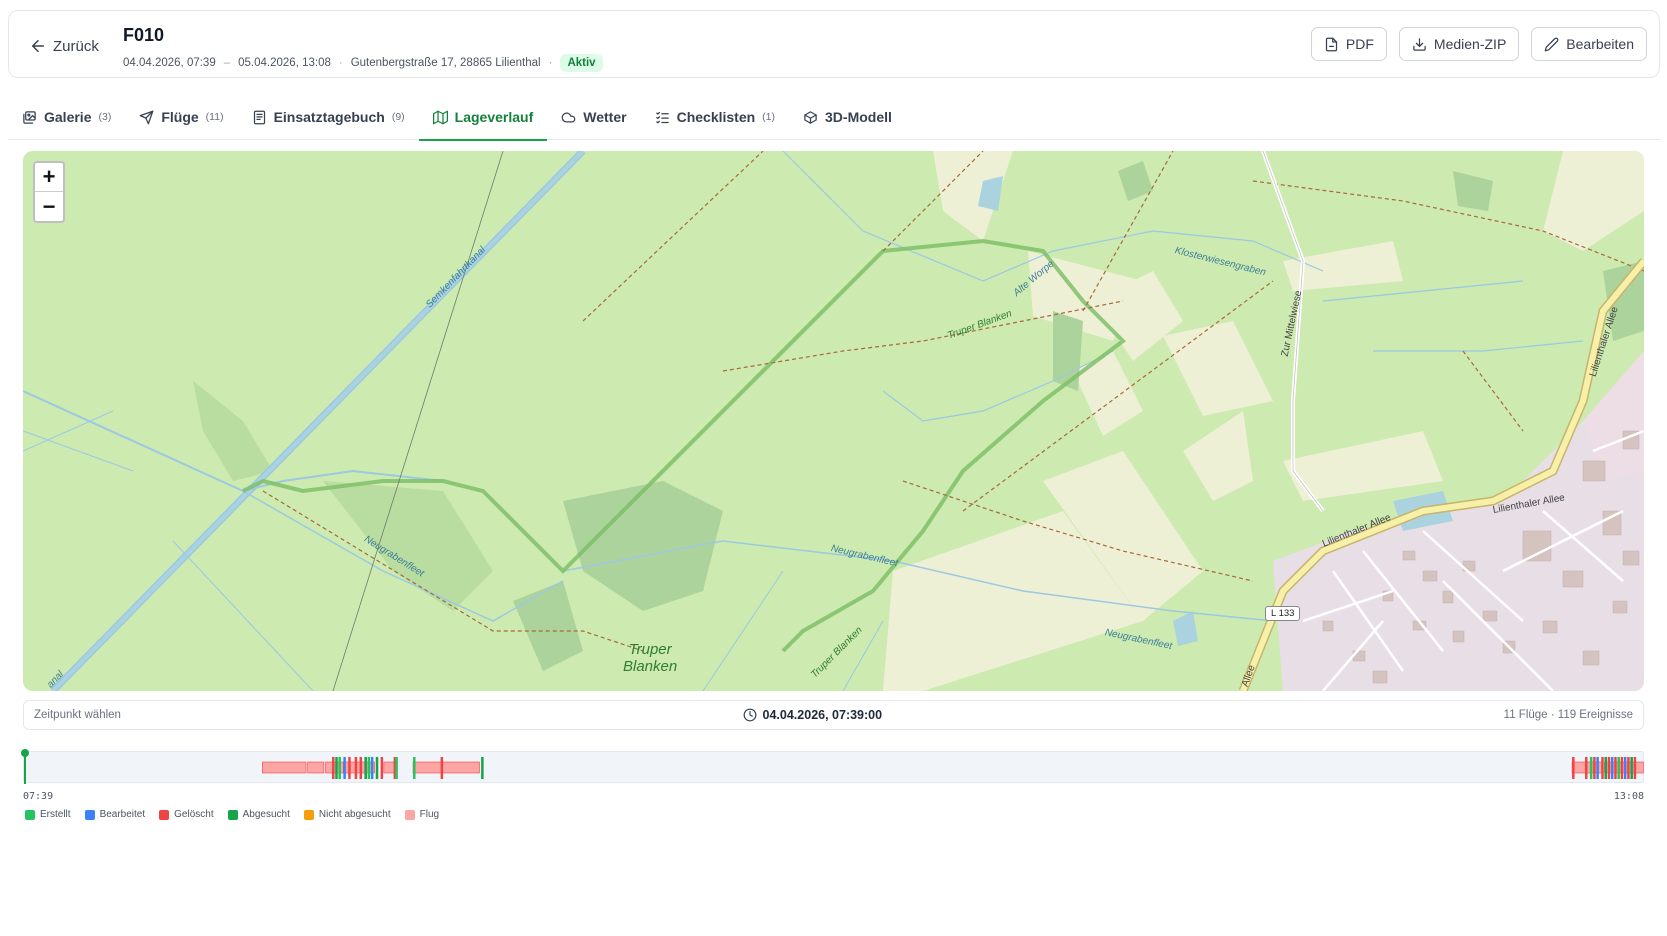 Image resolution: width=1667 pixels, height=936 pixels. What do you see at coordinates (581, 63) in the screenshot?
I see `status-badge: Aktiv` at bounding box center [581, 63].